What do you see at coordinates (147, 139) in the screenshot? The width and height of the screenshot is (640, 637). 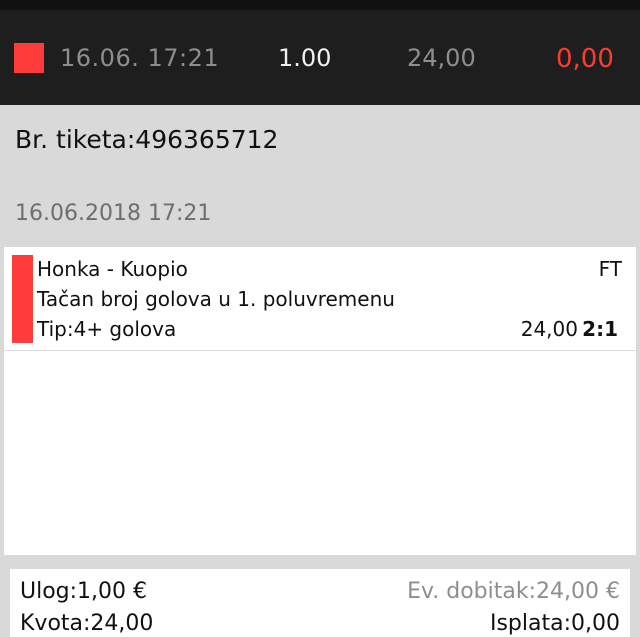 I see `ticket-number: Br. tiketa:496365712` at bounding box center [147, 139].